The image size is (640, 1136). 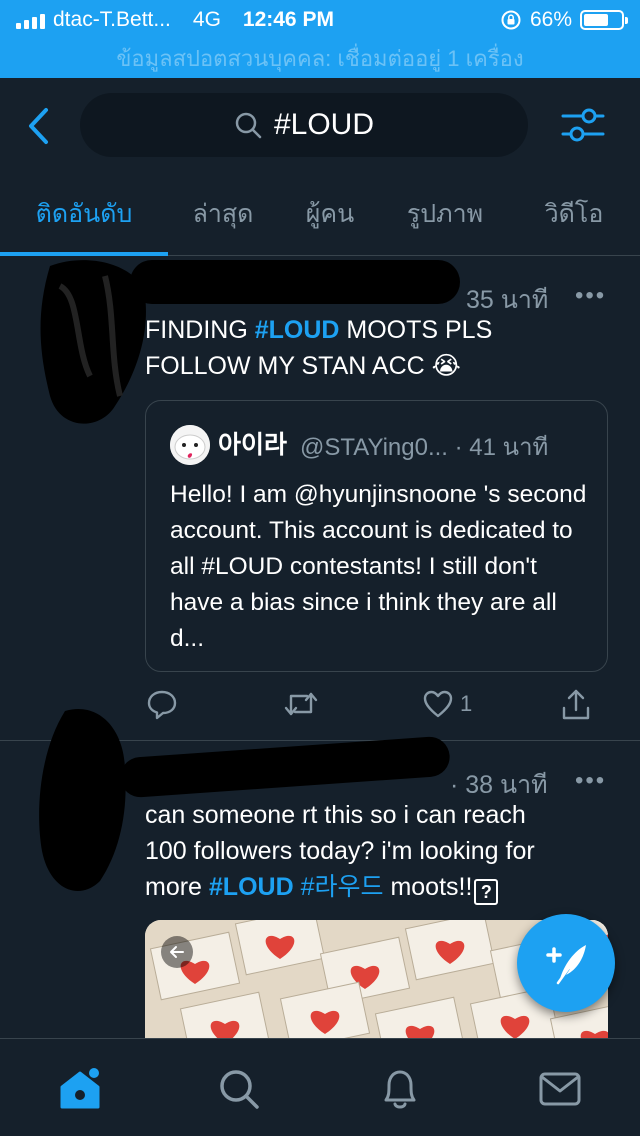 I want to click on tab-latest-label: ล่าสุด, so click(x=223, y=214).